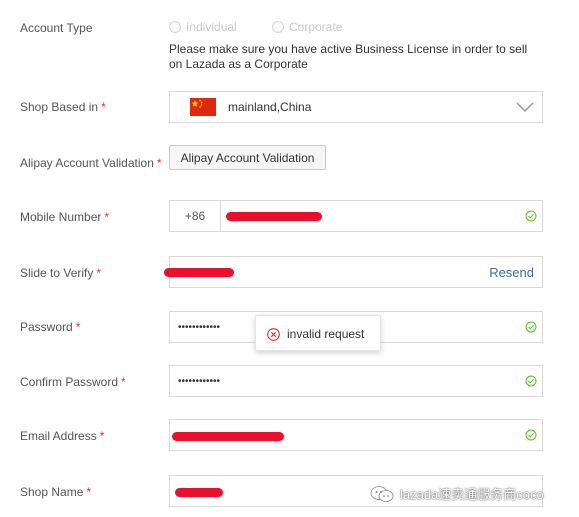 Image resolution: width=579 pixels, height=517 pixels. I want to click on shop-name-label: Shop Name *, so click(55, 492).